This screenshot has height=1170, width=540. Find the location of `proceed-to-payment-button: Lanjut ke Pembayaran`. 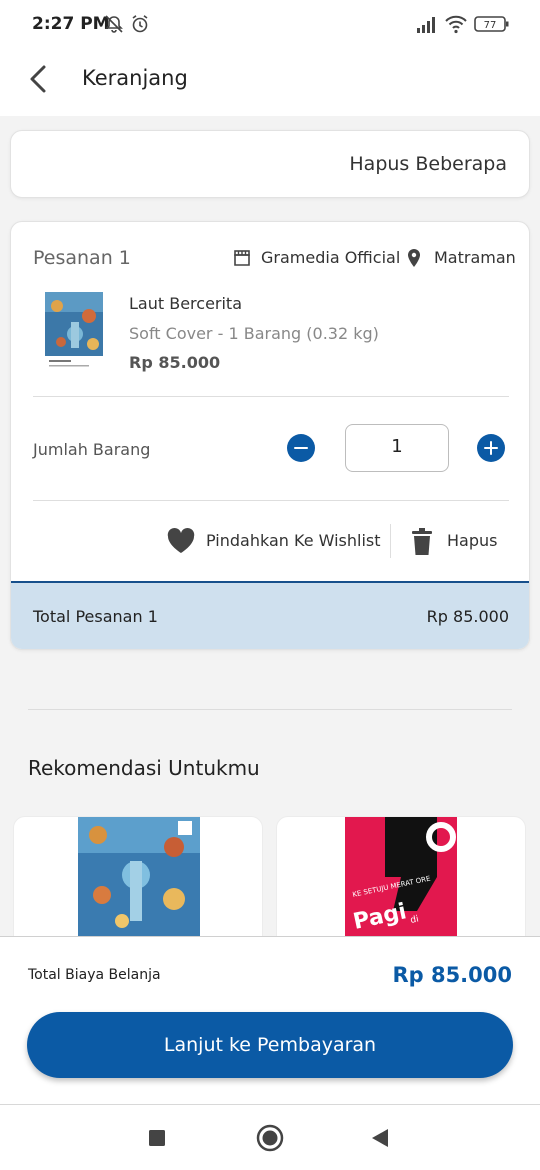

proceed-to-payment-button: Lanjut ke Pembayaran is located at coordinates (270, 1045).